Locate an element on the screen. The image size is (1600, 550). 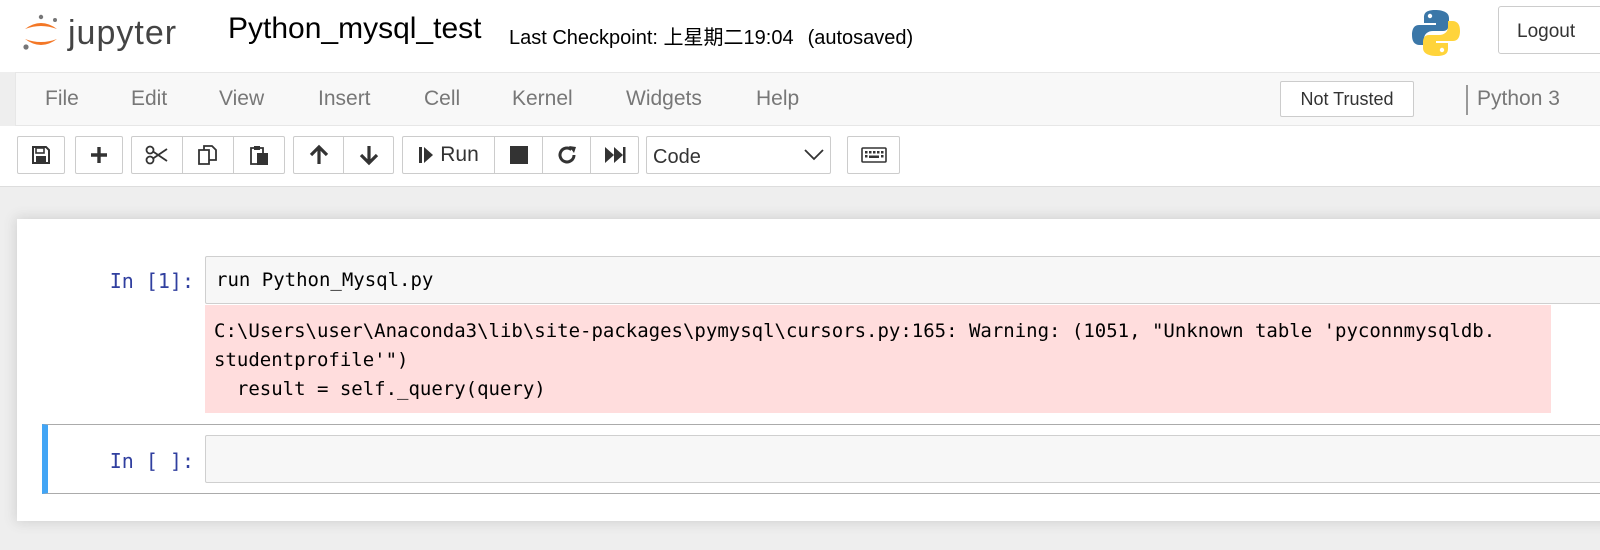
paste-button is located at coordinates (259, 155).